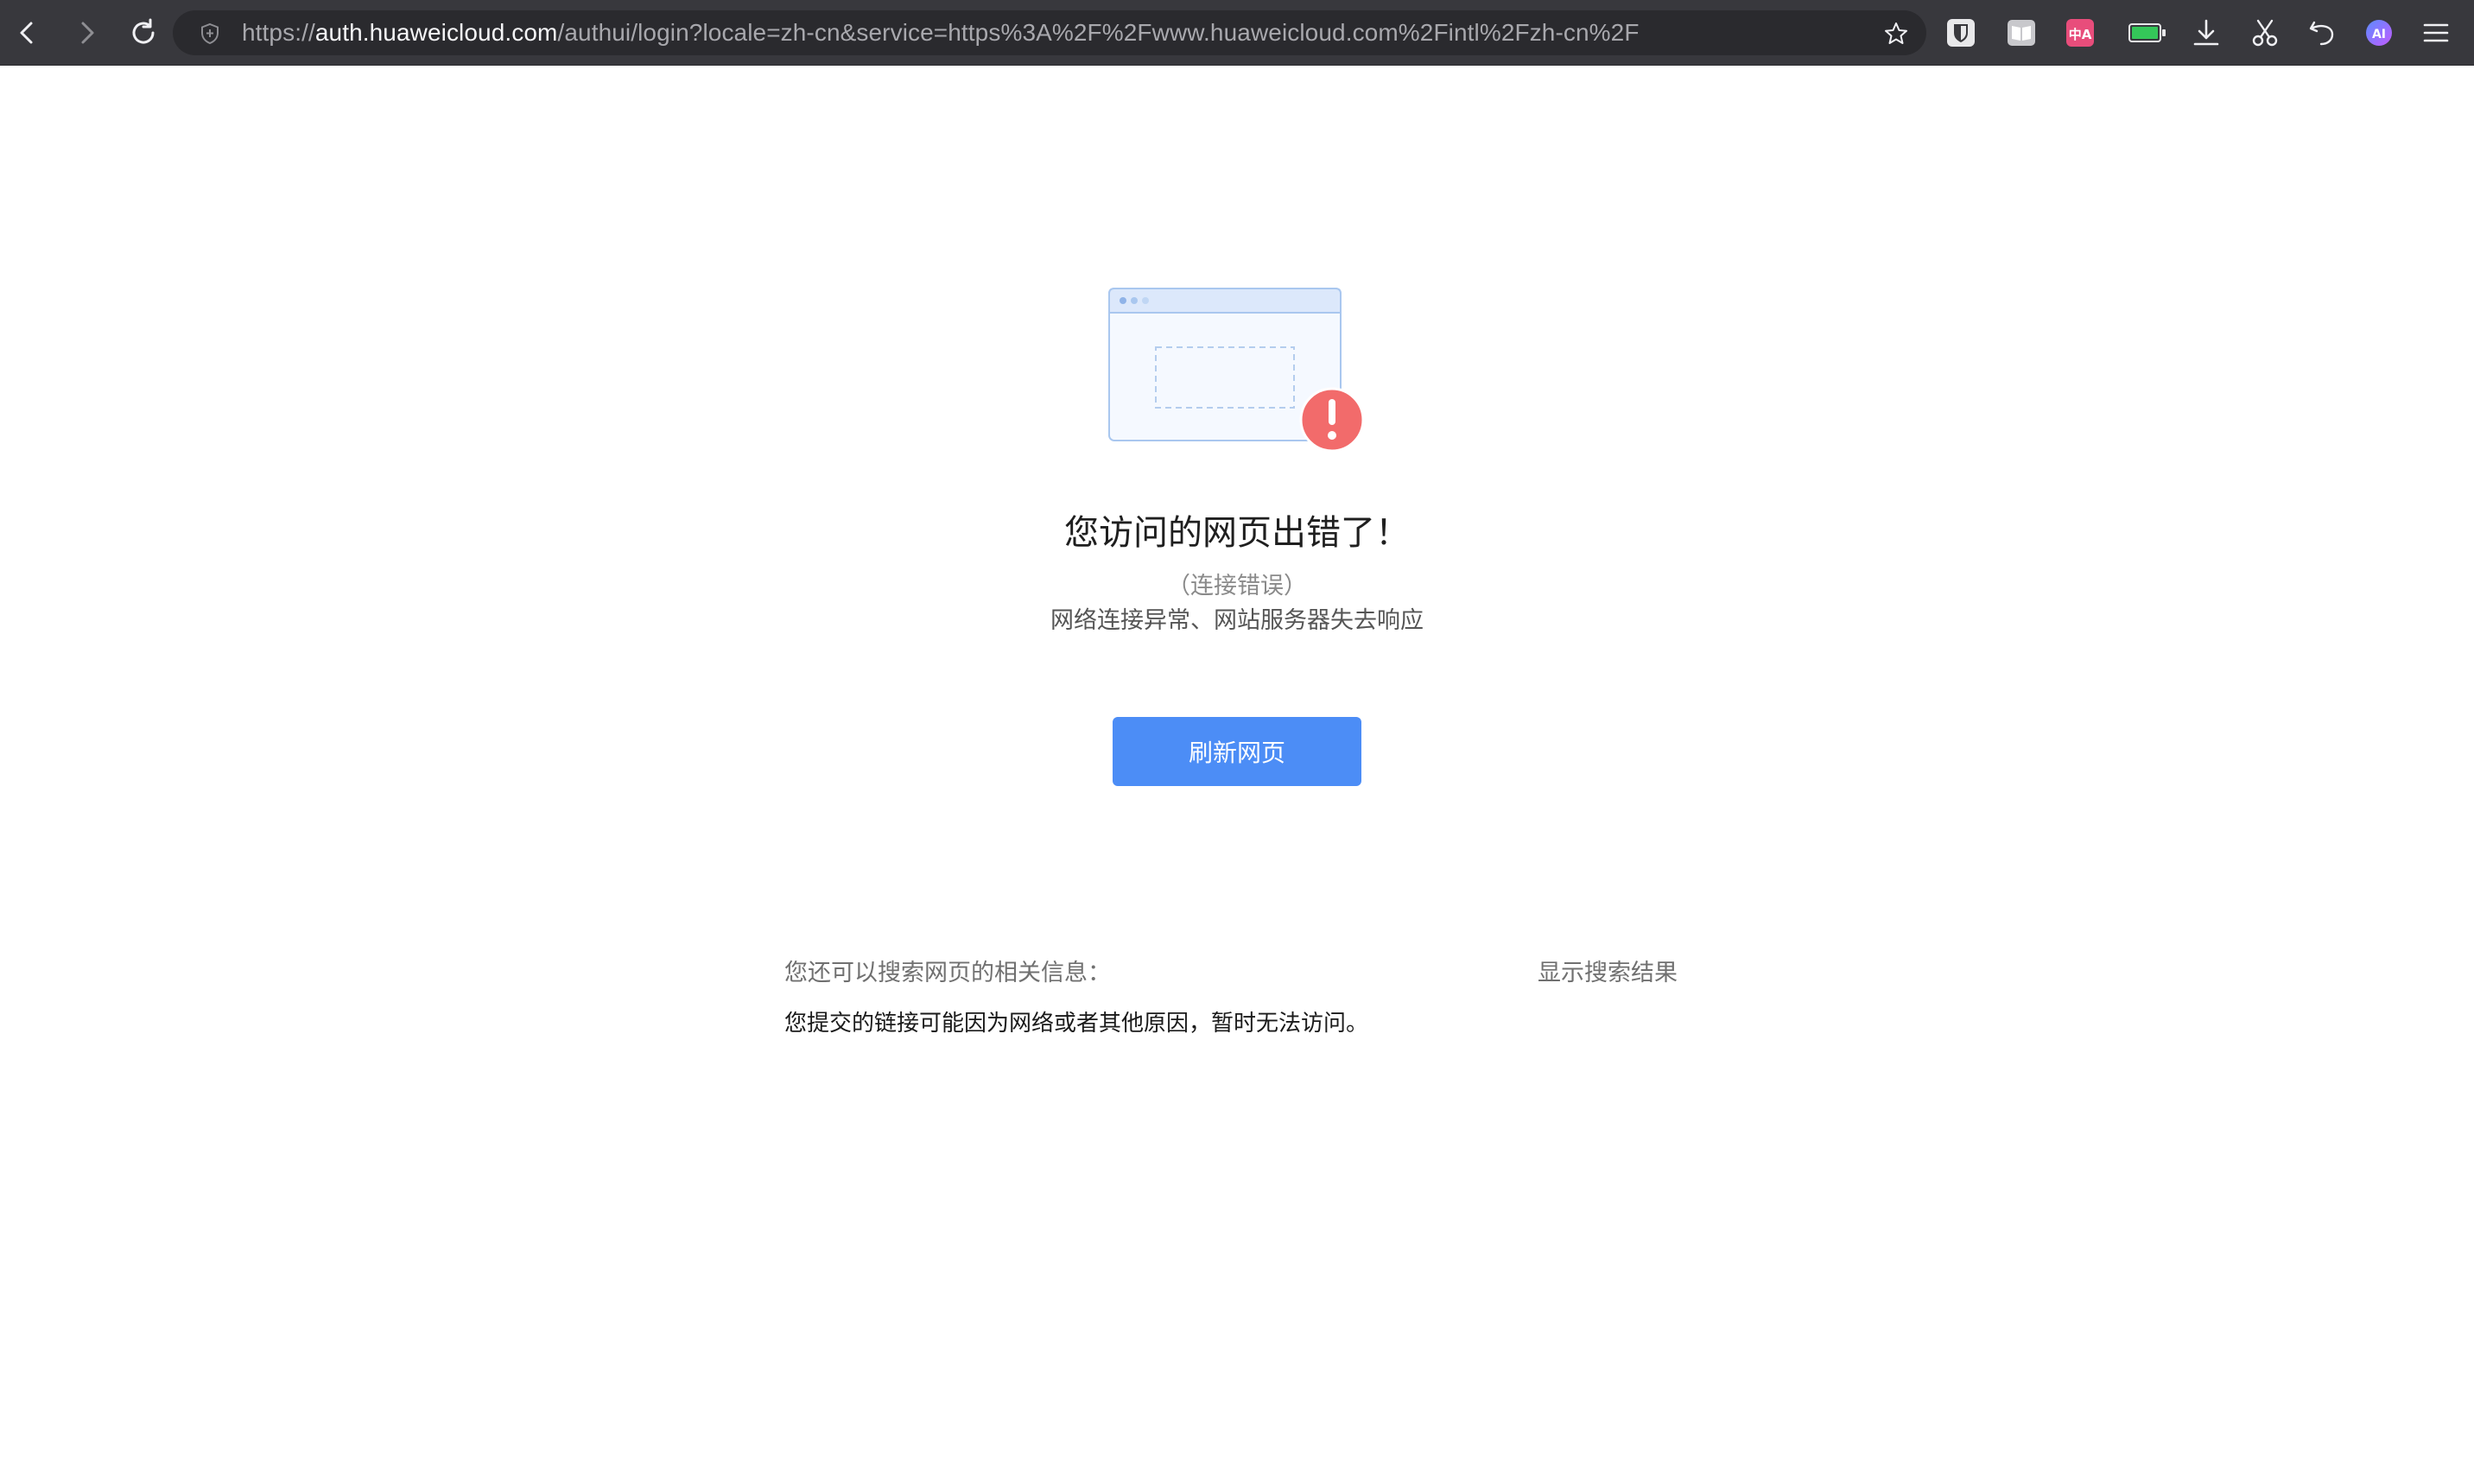 This screenshot has width=2474, height=1484. Describe the element at coordinates (436, 32) in the screenshot. I see `url-host: auth.huaweicloud.com` at that location.